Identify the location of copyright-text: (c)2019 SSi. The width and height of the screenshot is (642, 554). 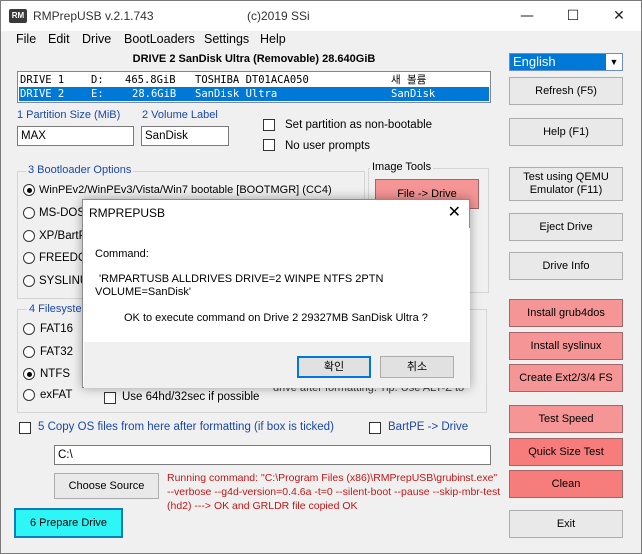
(278, 16).